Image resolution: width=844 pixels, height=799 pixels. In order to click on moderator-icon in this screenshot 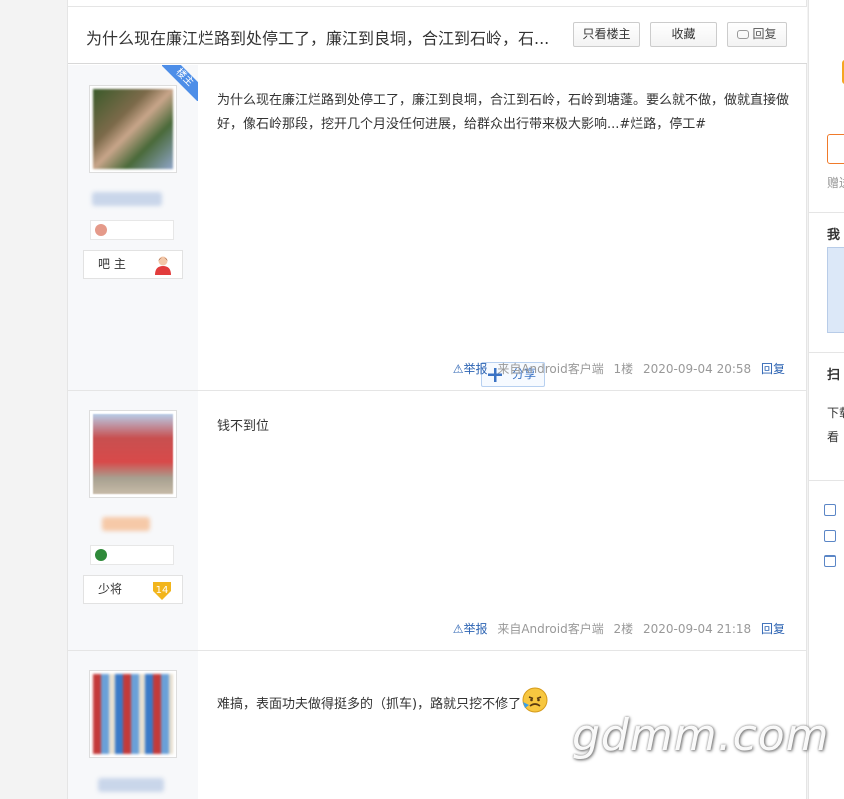, I will do `click(163, 265)`.